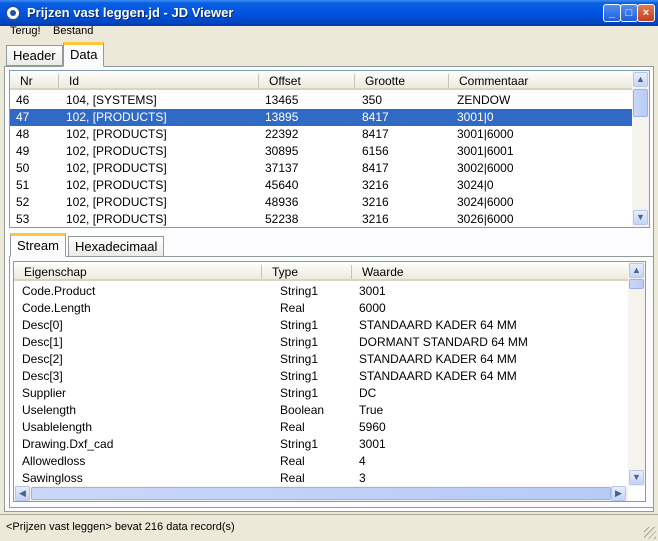 This screenshot has height=541, width=658. Describe the element at coordinates (321, 444) in the screenshot. I see `list-item: Drawing.Dxf_cad String1 3001` at that location.